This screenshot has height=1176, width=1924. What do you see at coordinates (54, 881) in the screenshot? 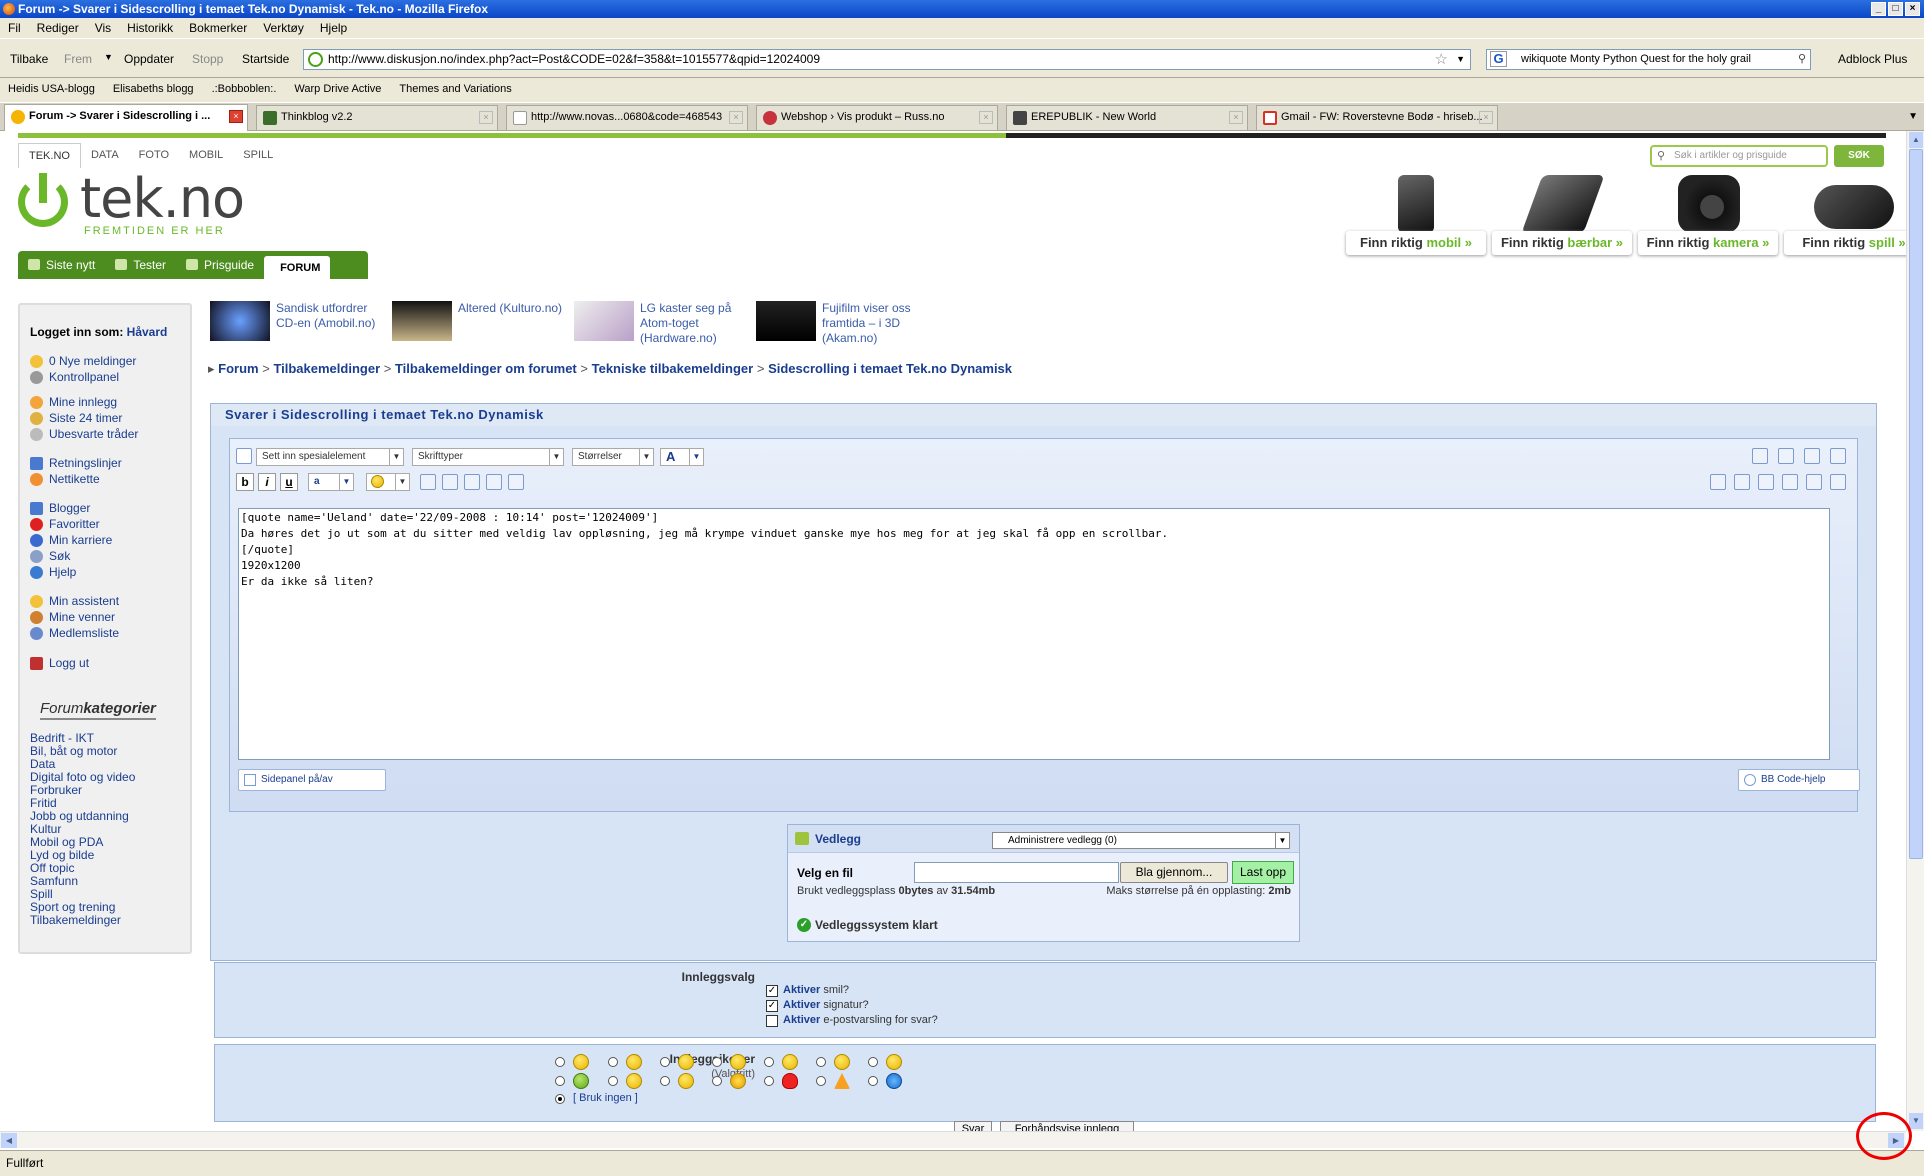
I see `category-link: Samfunn` at bounding box center [54, 881].